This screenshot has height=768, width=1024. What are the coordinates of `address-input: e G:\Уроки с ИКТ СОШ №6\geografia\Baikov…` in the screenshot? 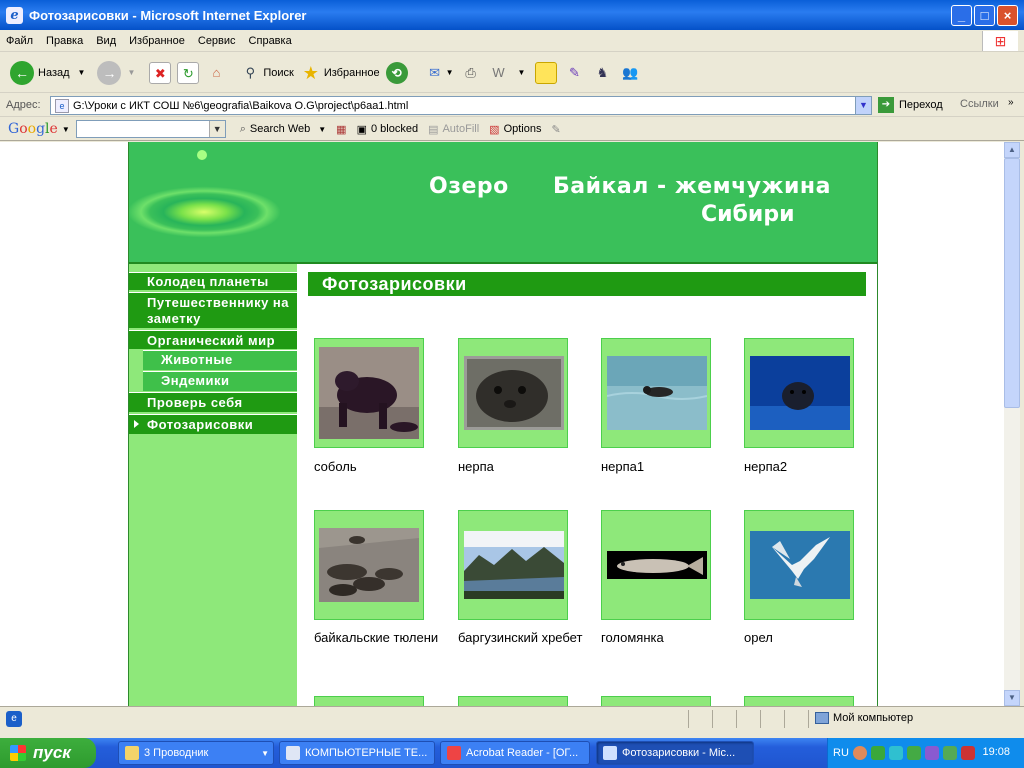 It's located at (461, 105).